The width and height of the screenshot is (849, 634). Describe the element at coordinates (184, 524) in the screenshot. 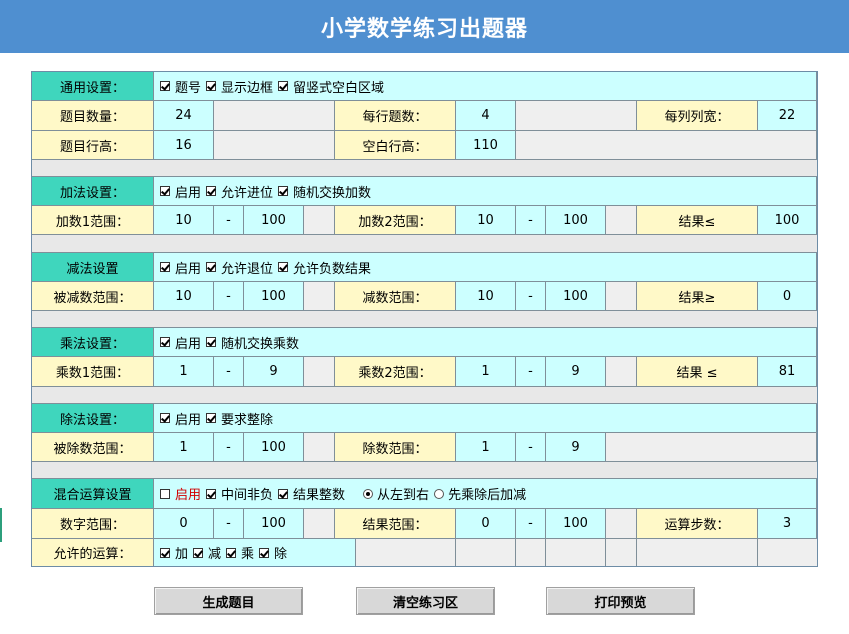

I see `number-min-input: 0` at that location.